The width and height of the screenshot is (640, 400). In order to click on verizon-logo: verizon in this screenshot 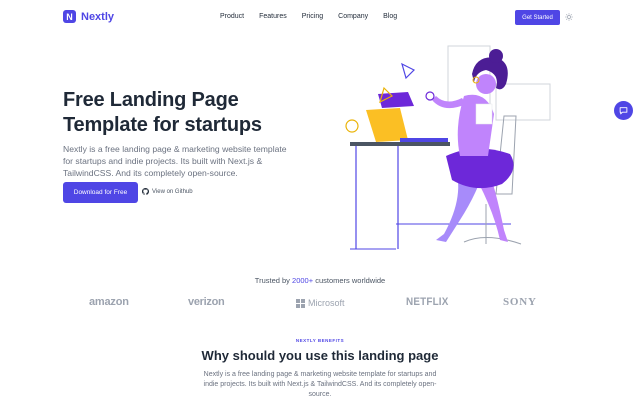, I will do `click(206, 302)`.